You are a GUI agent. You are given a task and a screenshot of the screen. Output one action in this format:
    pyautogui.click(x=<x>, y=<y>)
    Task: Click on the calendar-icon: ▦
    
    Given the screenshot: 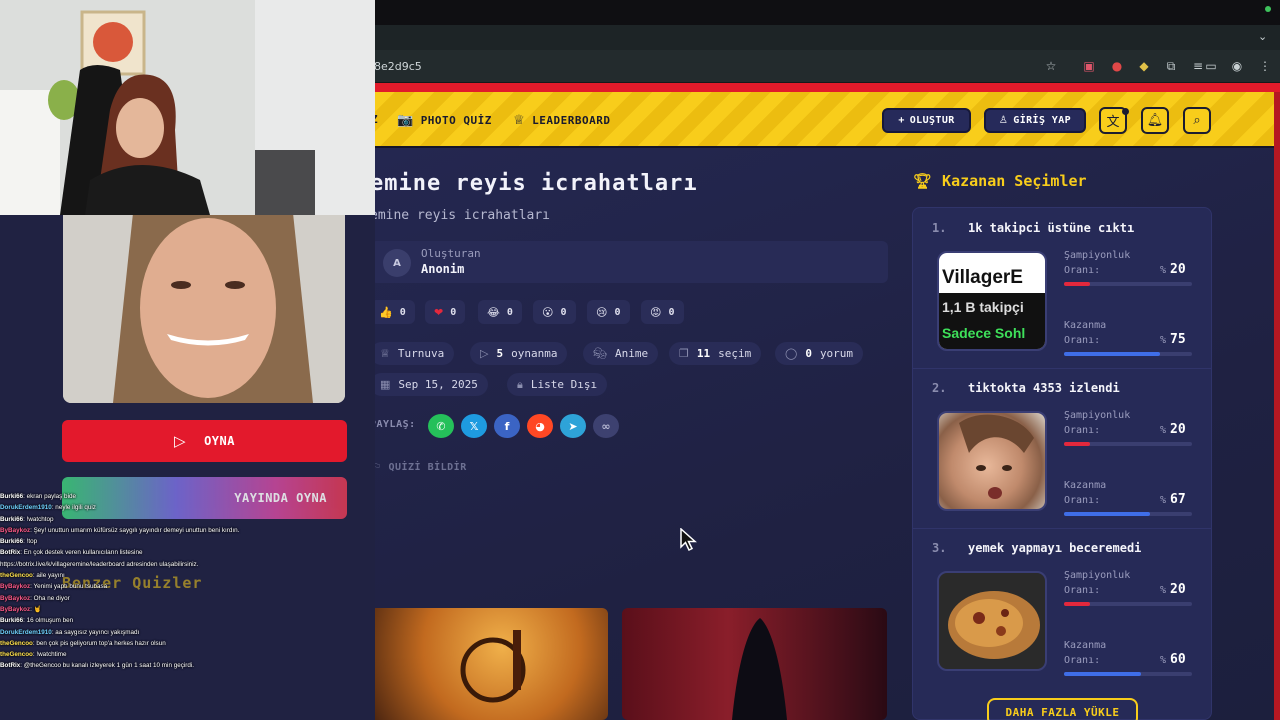 What is the action you would take?
    pyautogui.click(x=385, y=384)
    